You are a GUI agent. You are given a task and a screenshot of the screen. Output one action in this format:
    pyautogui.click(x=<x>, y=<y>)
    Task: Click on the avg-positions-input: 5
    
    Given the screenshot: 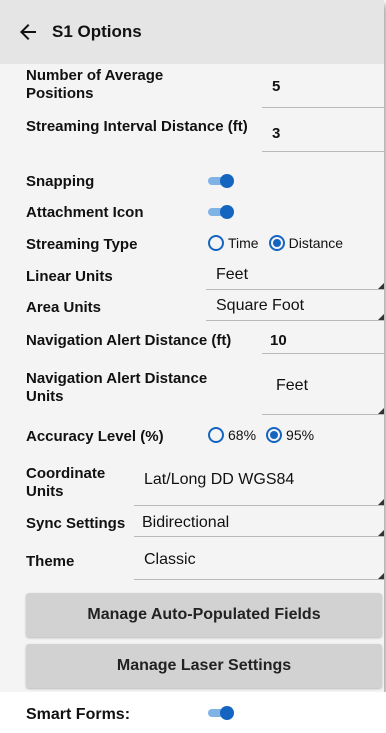 What is the action you would take?
    pyautogui.click(x=323, y=88)
    